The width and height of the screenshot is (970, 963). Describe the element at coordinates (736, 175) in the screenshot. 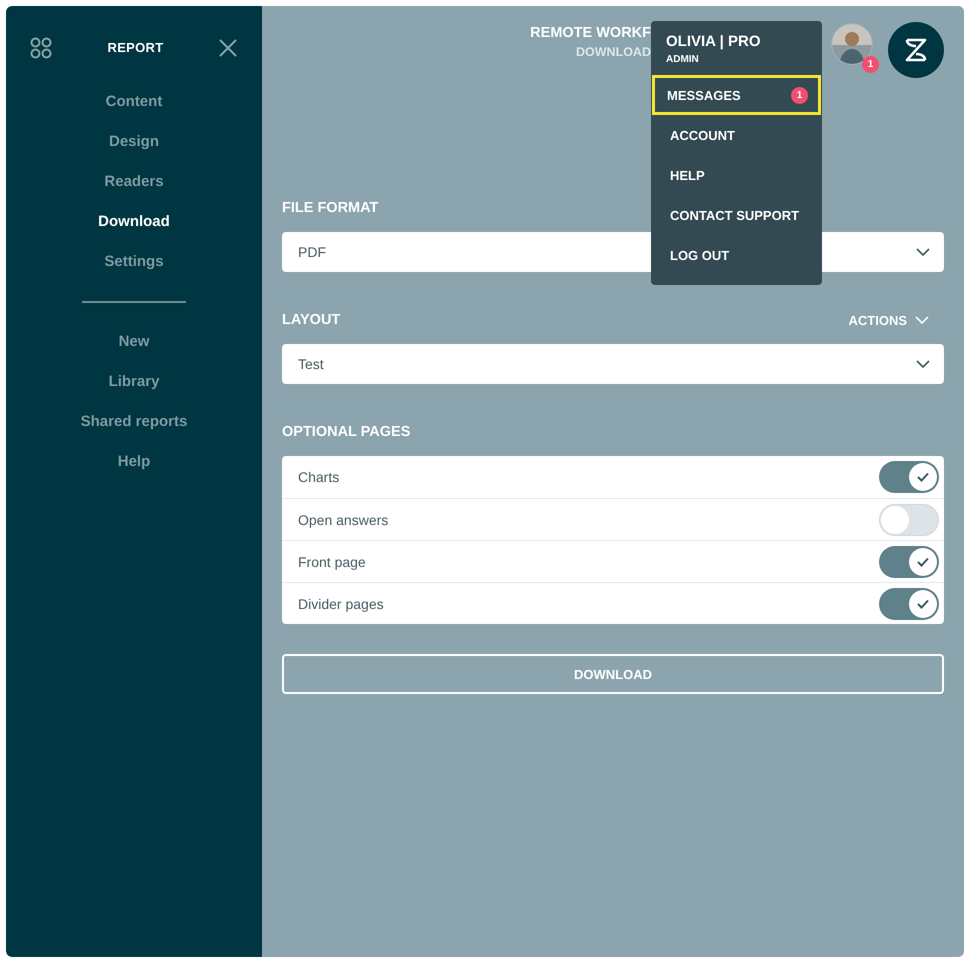

I see `menu-item: HELP` at that location.